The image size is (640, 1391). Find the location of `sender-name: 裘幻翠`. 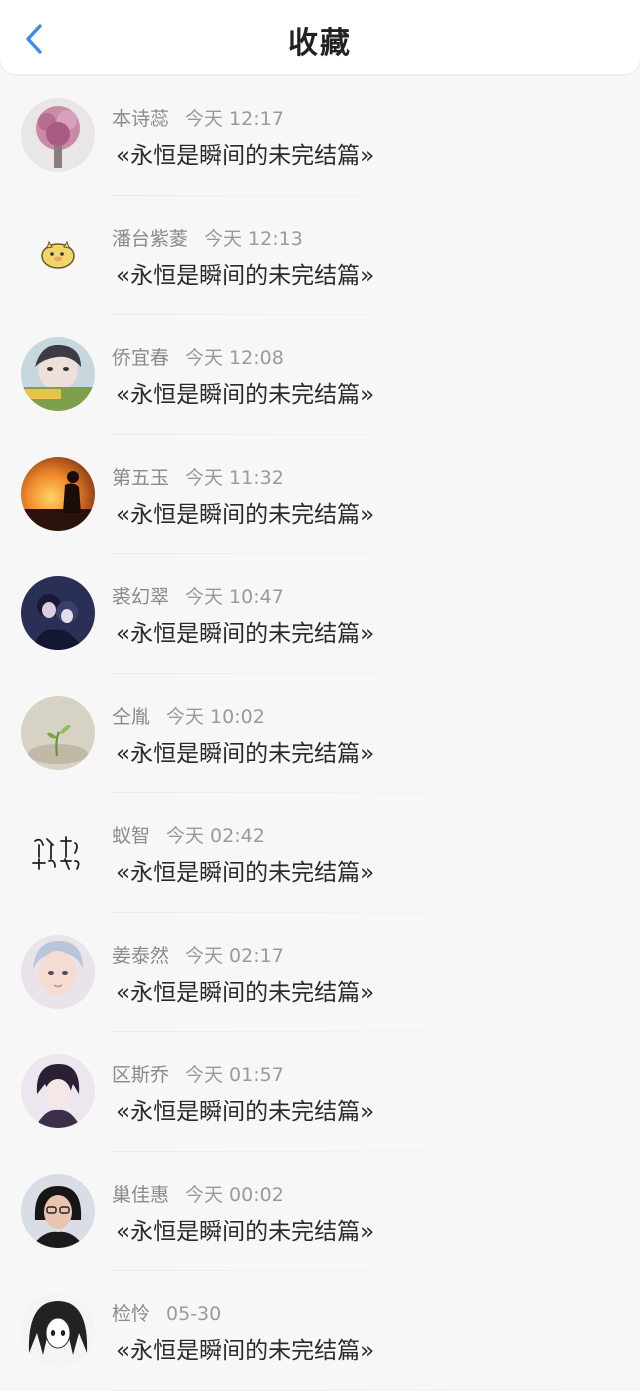

sender-name: 裘幻翠 is located at coordinates (141, 597).